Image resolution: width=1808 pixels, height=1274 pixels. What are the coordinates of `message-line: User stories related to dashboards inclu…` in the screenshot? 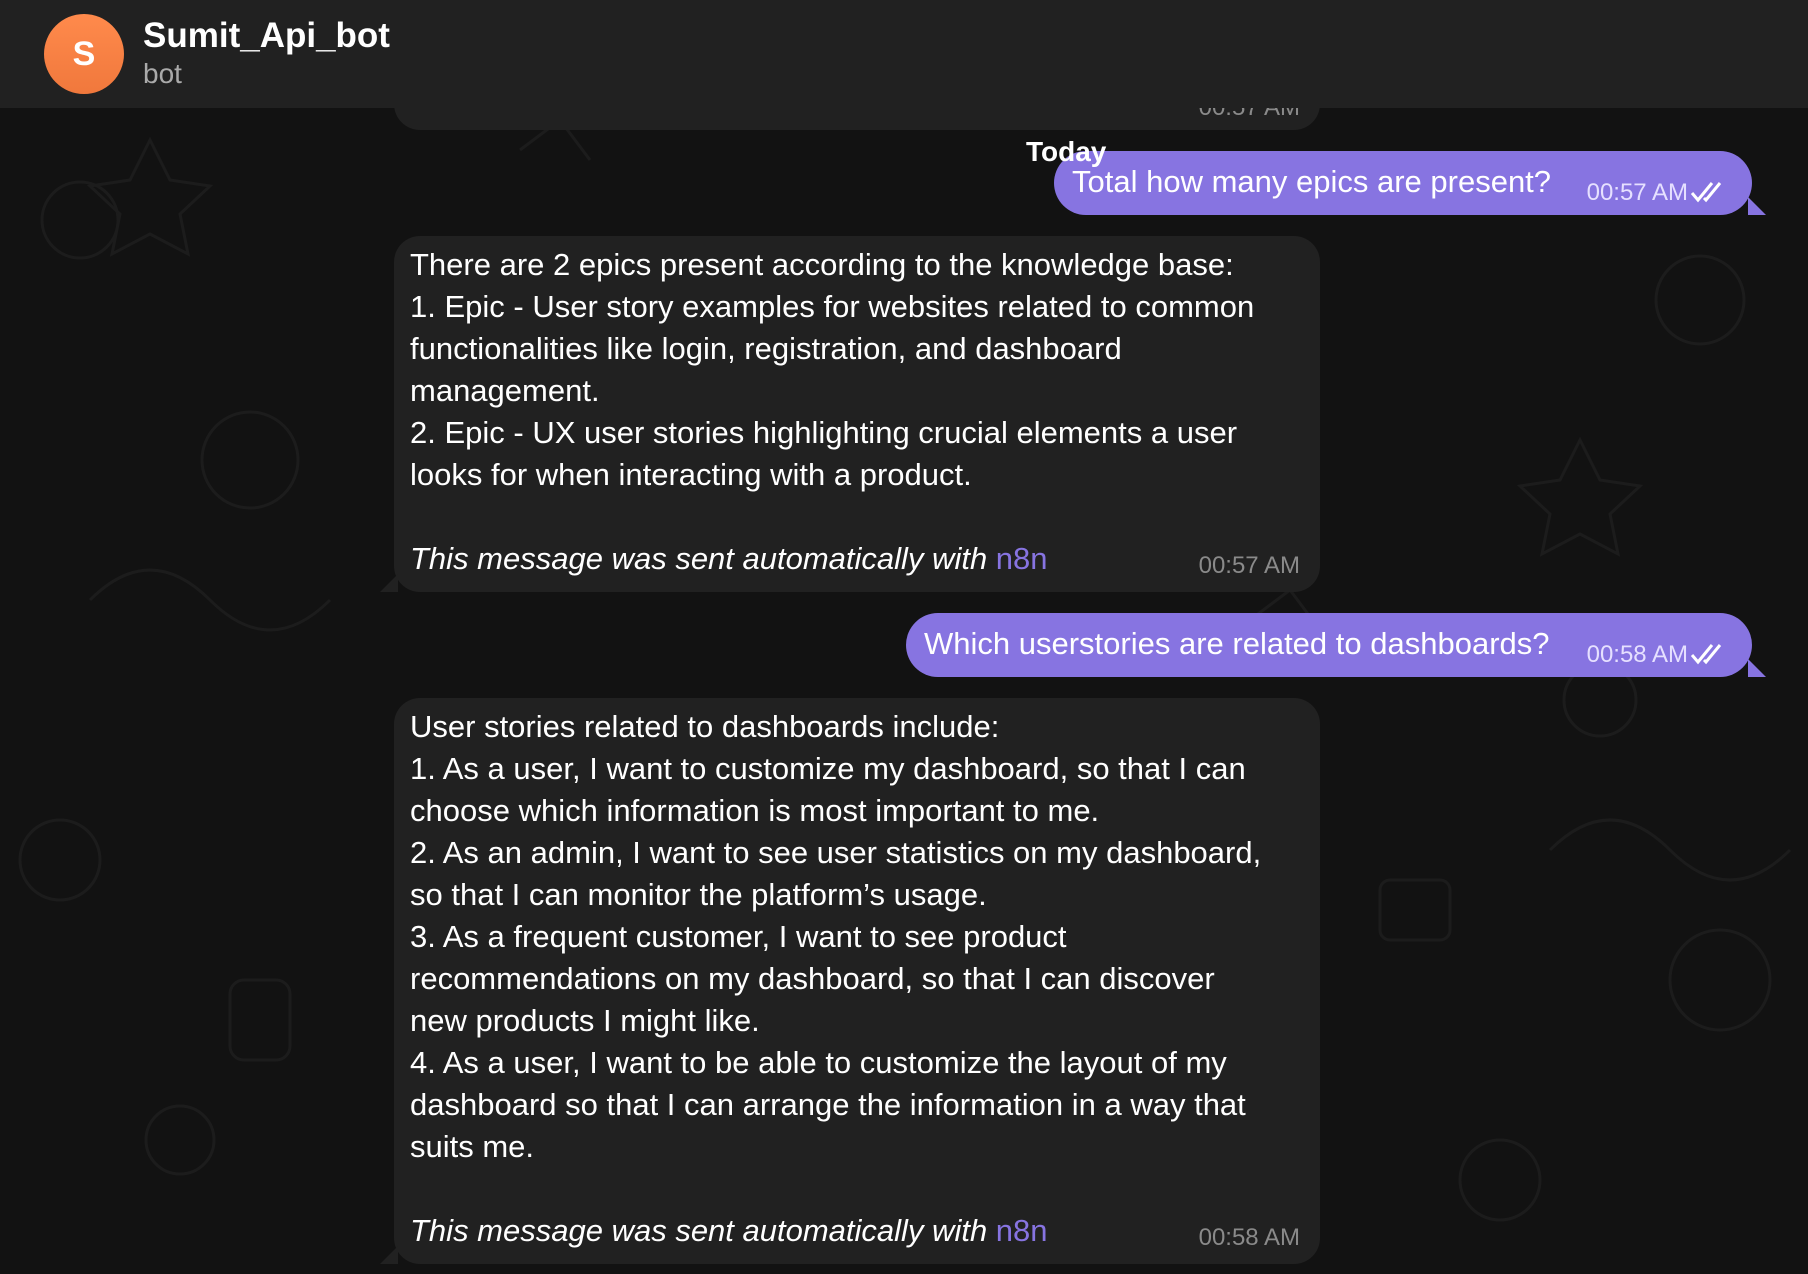 It's located at (705, 726).